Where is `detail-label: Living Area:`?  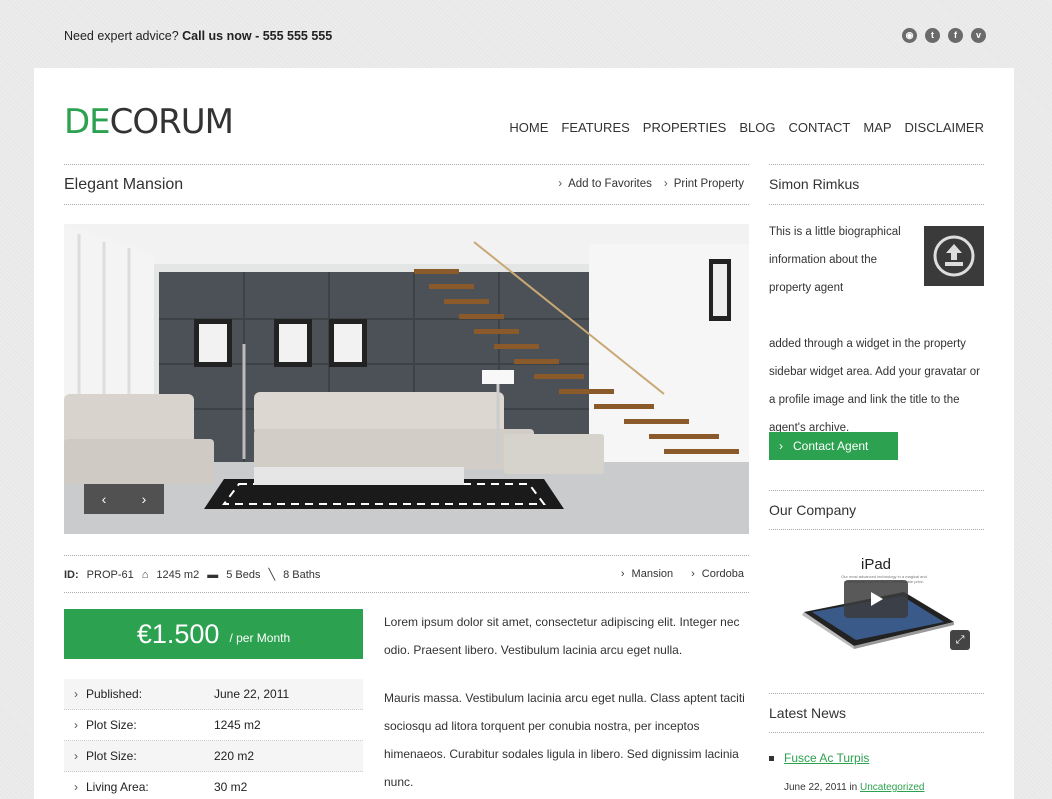 detail-label: Living Area: is located at coordinates (139, 787).